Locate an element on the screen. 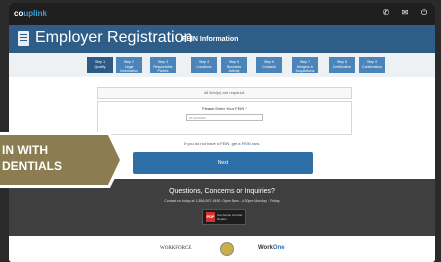 The height and width of the screenshot is (262, 441). fein-label: Please Enter Your FEIN * is located at coordinates (224, 108).